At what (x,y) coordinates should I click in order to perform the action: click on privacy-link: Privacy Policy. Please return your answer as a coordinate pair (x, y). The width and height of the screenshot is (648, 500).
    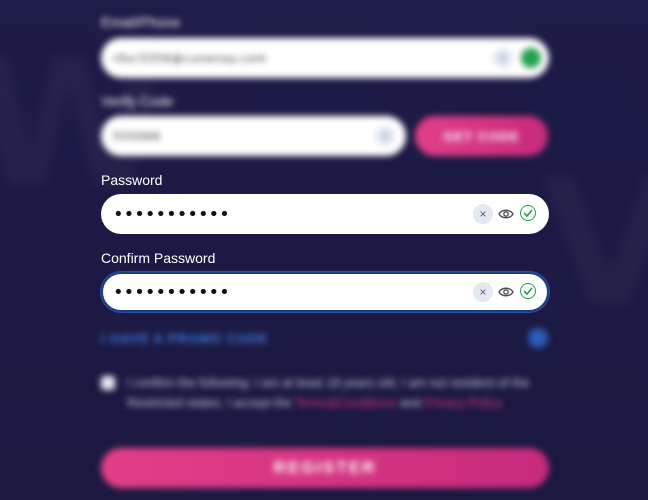
    Looking at the image, I should click on (463, 403).